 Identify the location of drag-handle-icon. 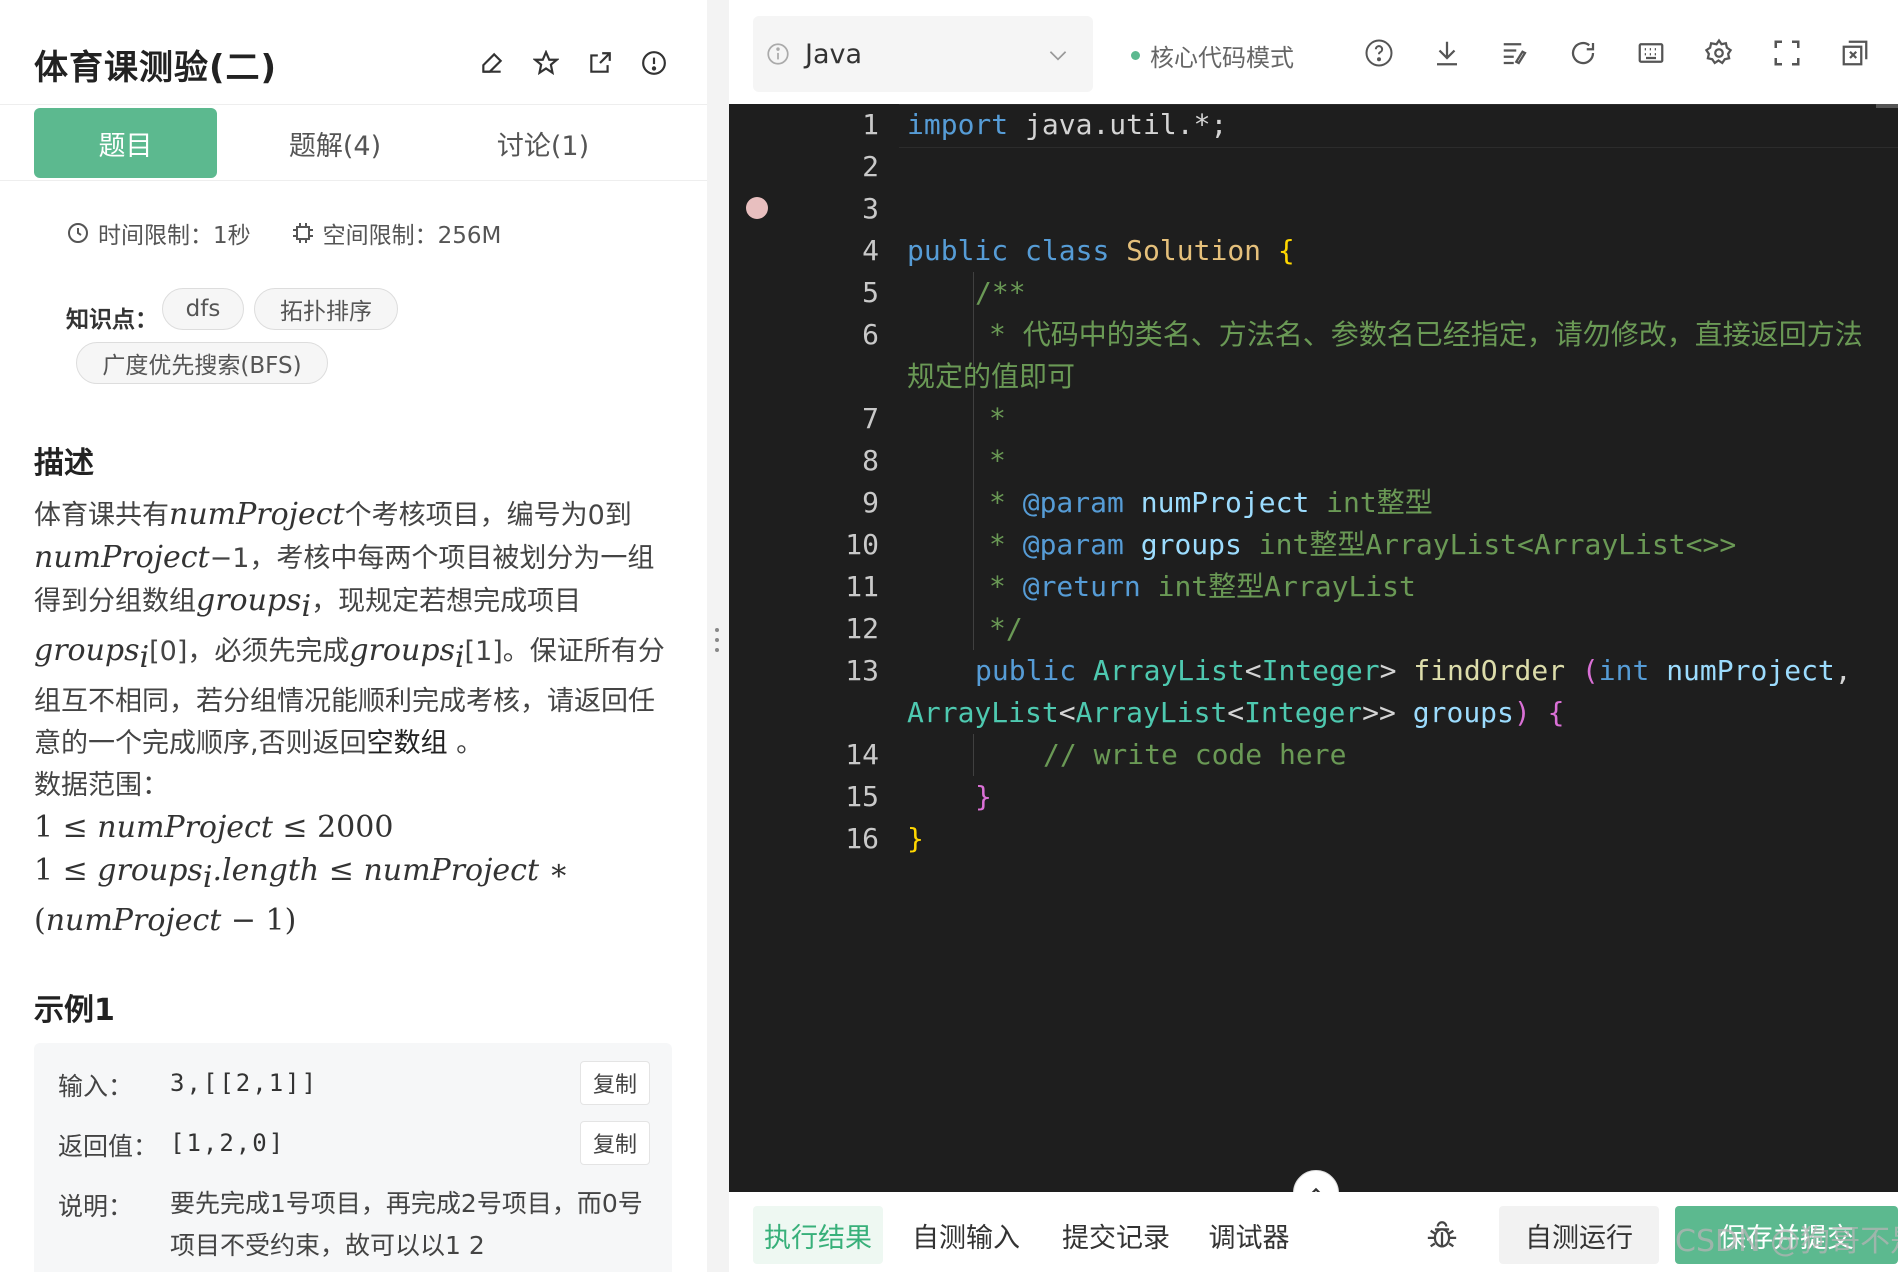
(718, 643).